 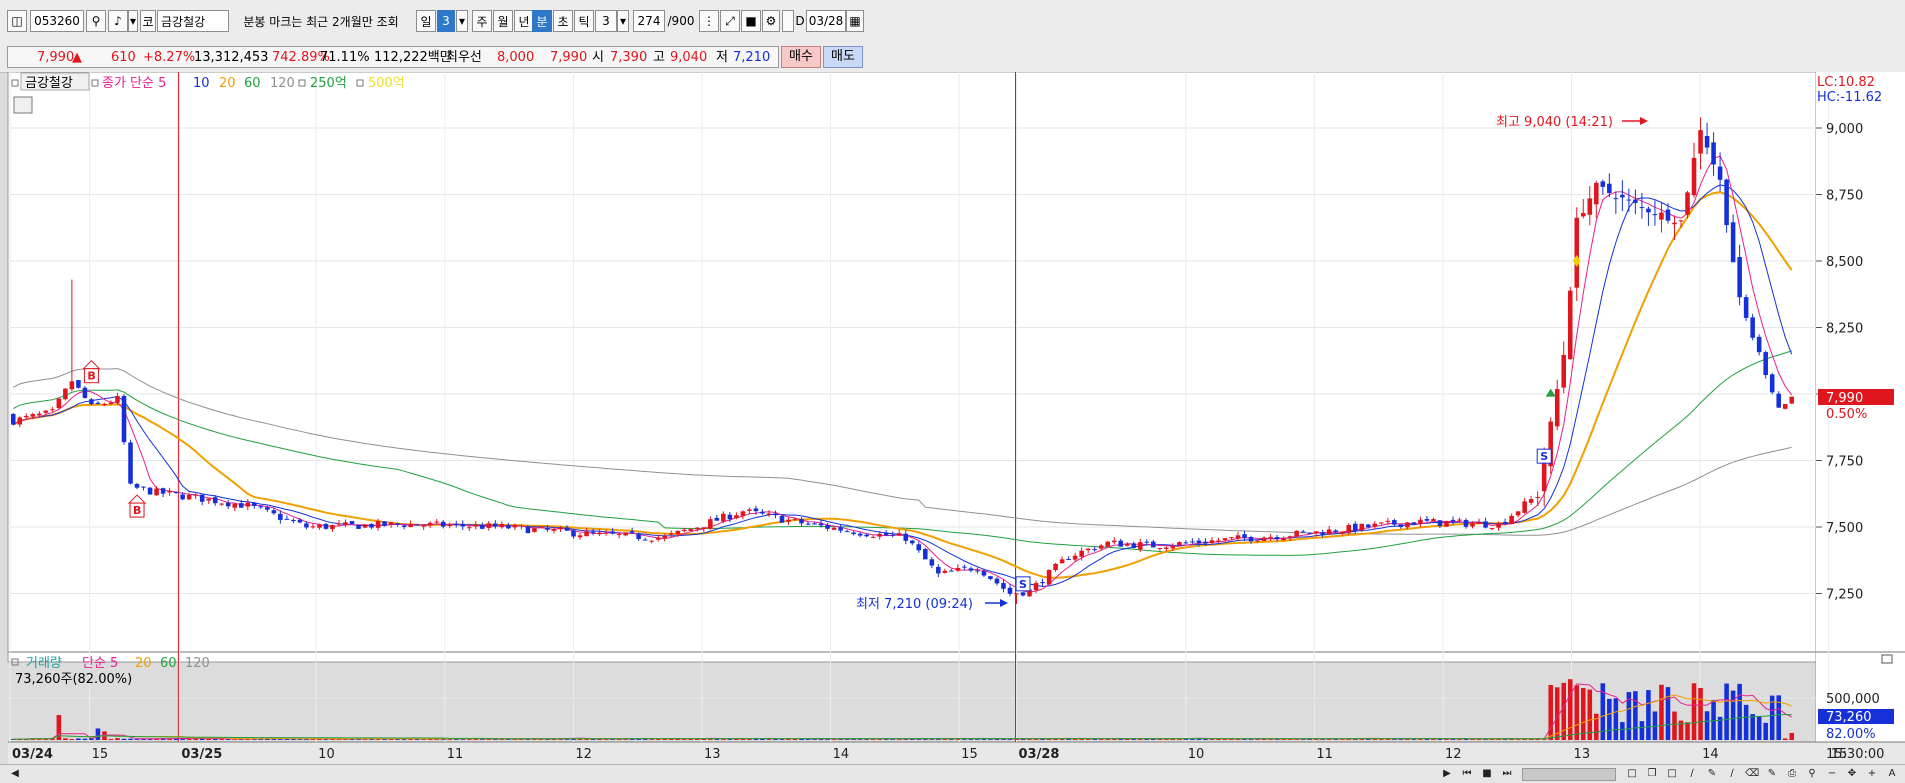 I want to click on period-day-button: 일, so click(x=426, y=21).